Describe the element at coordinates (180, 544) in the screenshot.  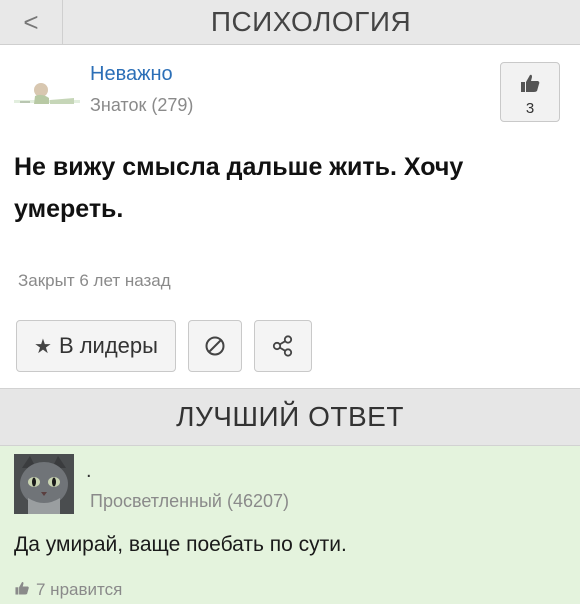
I see `answer-text: Да умирай, ваще поебать по сути.` at that location.